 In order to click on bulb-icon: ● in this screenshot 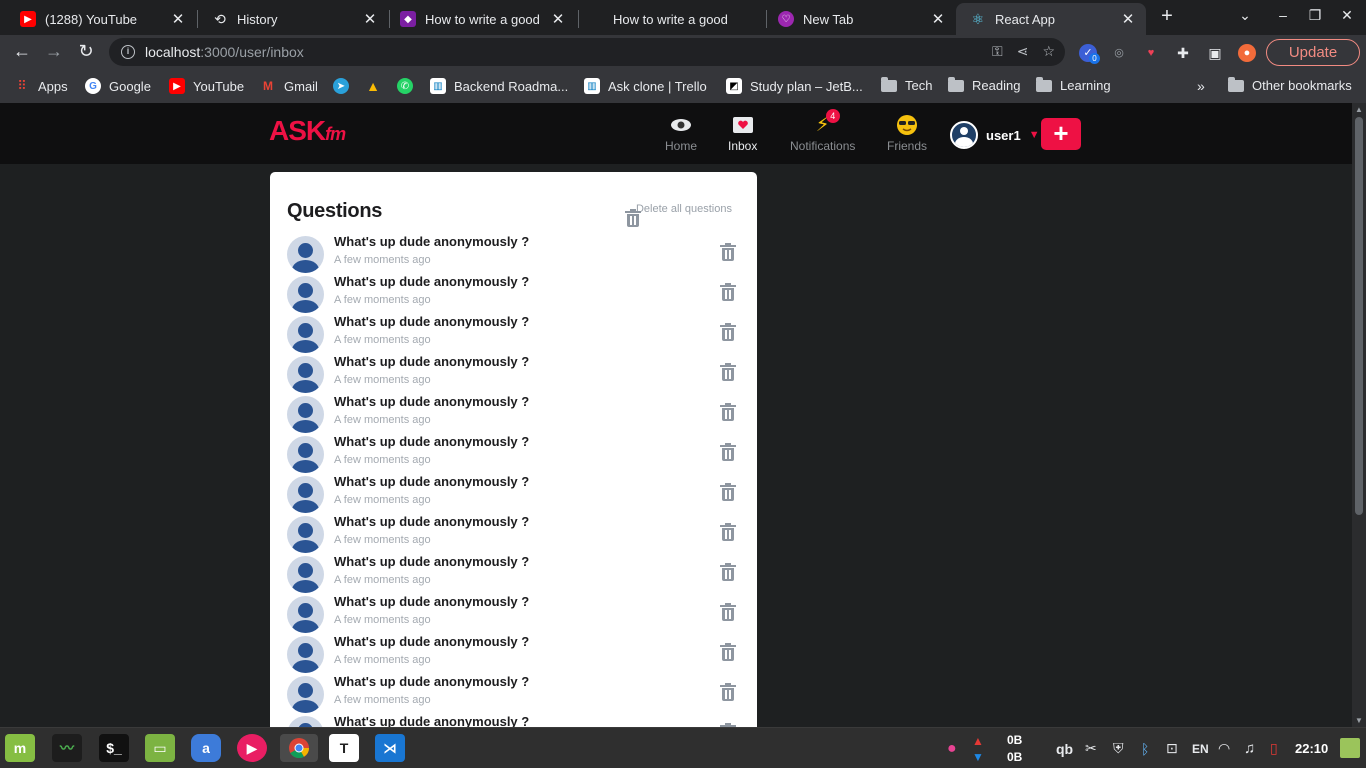, I will do `click(952, 748)`.